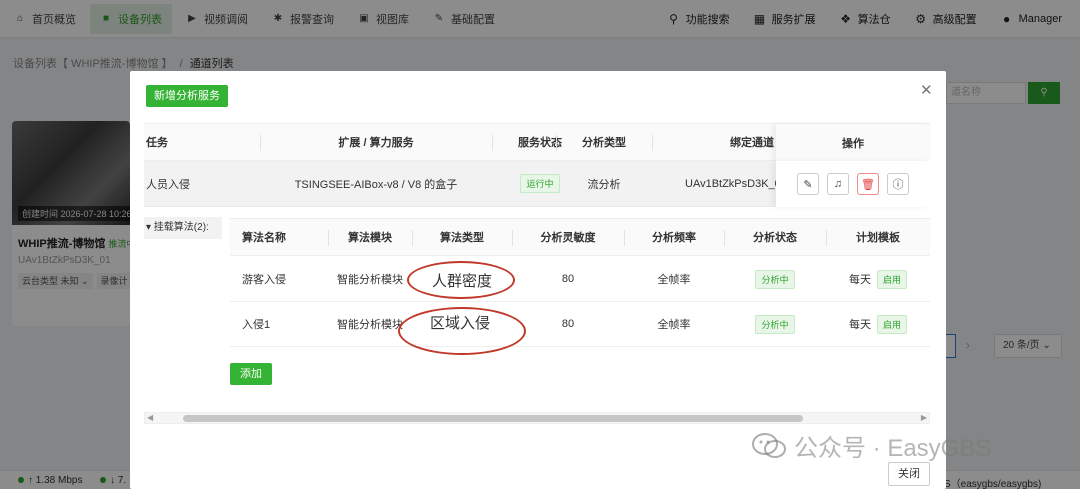 The height and width of the screenshot is (489, 1080). I want to click on algorithm-table-header: 算法名称 算法模块 算法类型 分析灵敏度 分析频率 分析状态 计划模板, so click(580, 237).